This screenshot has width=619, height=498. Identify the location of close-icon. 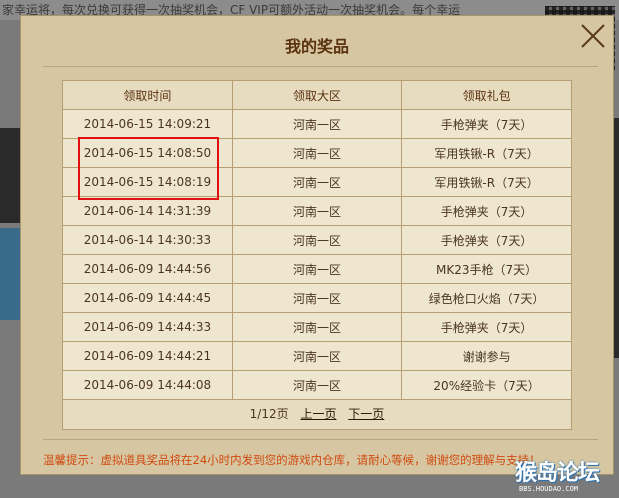
(593, 36).